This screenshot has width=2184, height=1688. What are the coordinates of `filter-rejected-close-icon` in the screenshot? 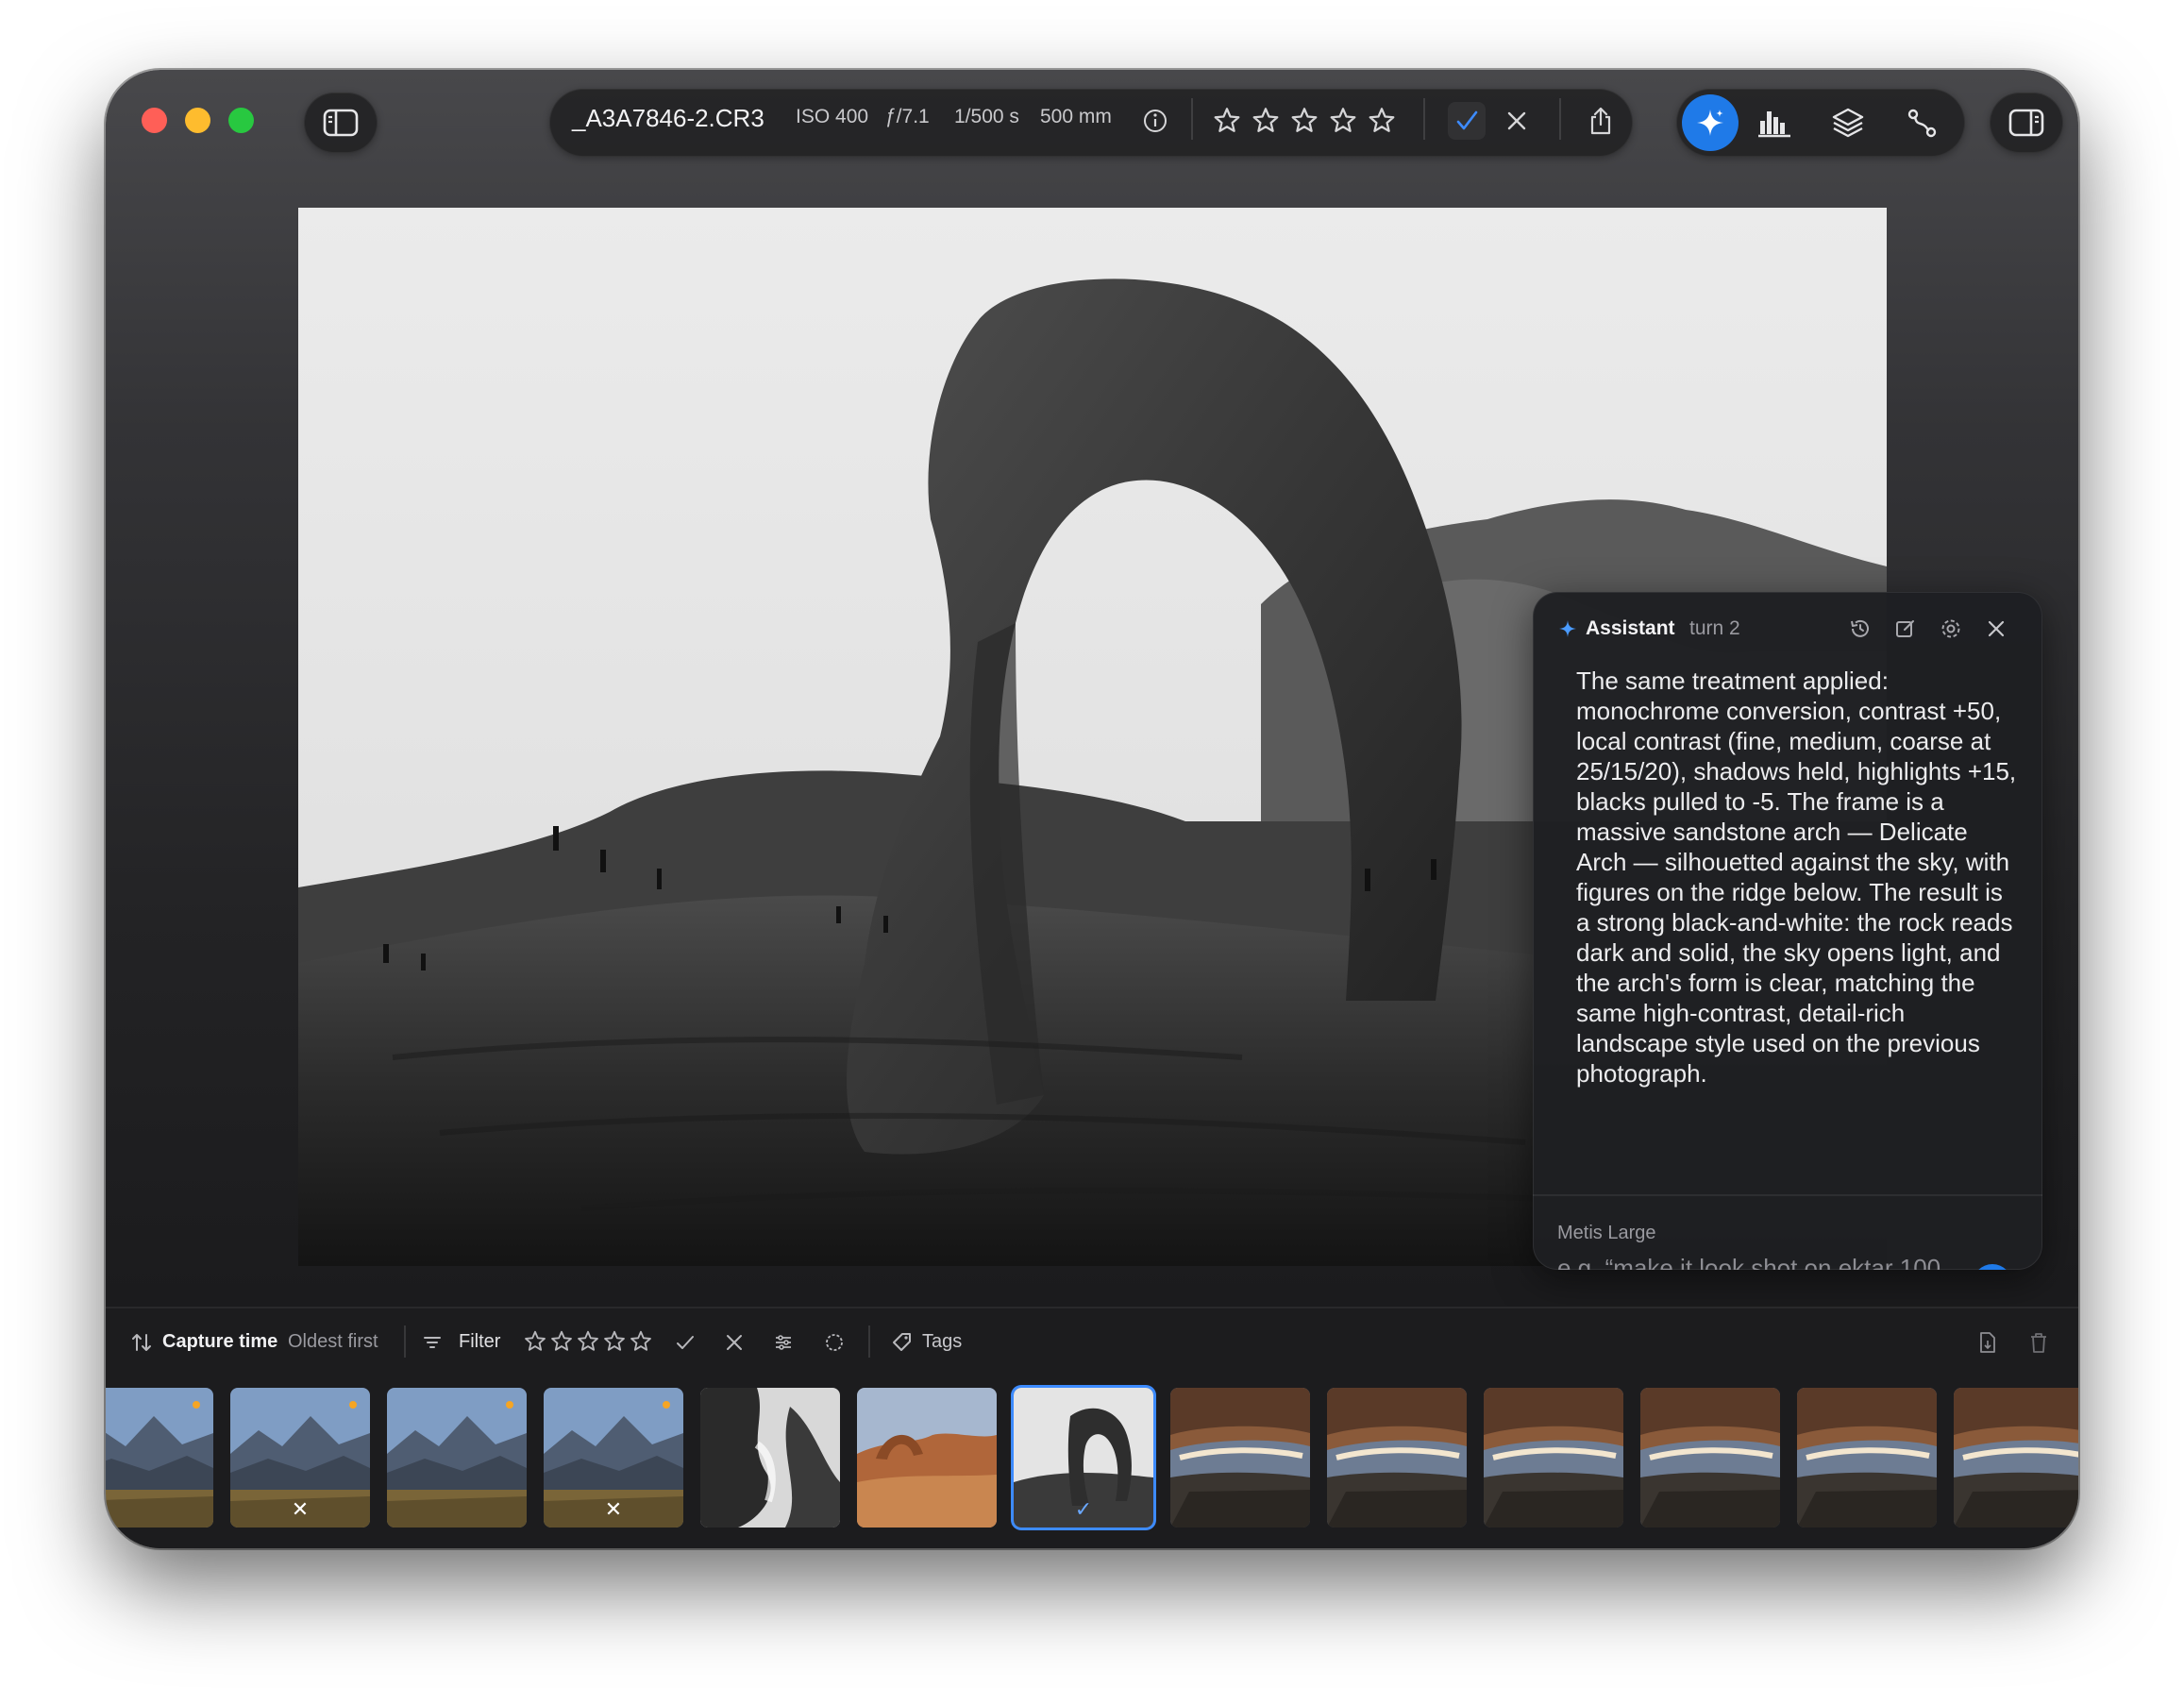 It's located at (734, 1343).